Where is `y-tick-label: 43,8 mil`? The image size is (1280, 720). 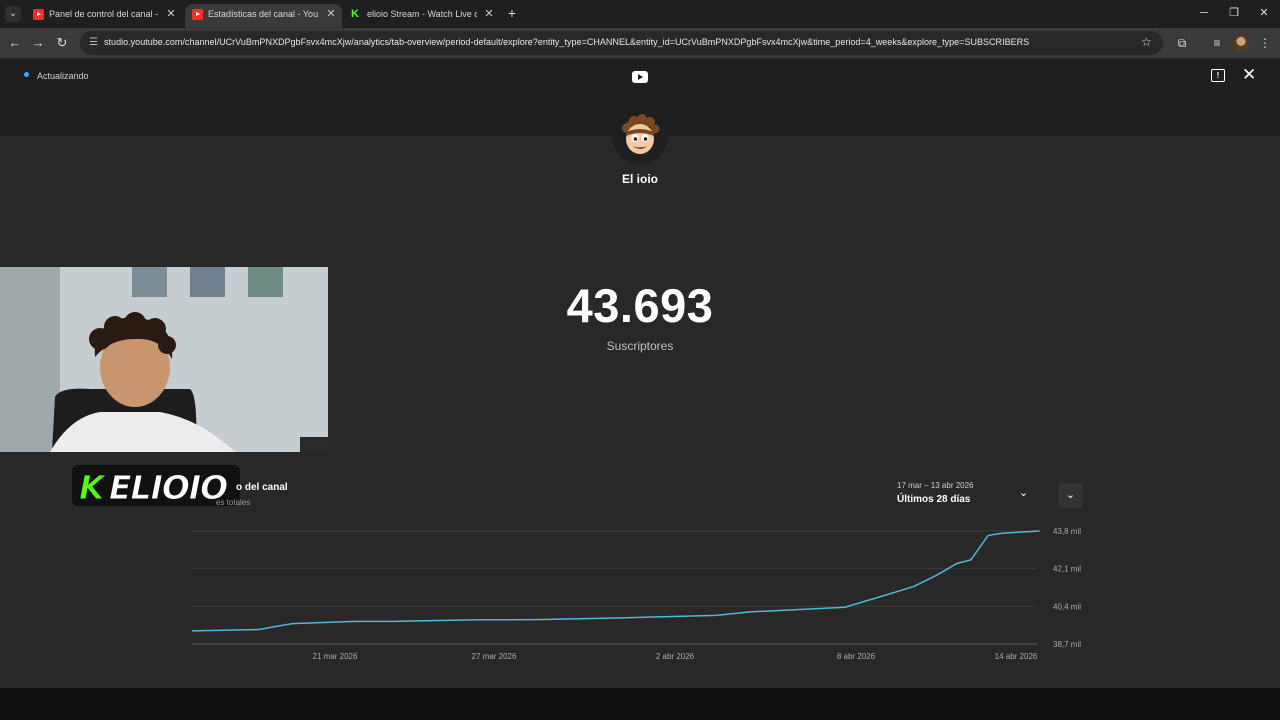
y-tick-label: 43,8 mil is located at coordinates (1067, 531).